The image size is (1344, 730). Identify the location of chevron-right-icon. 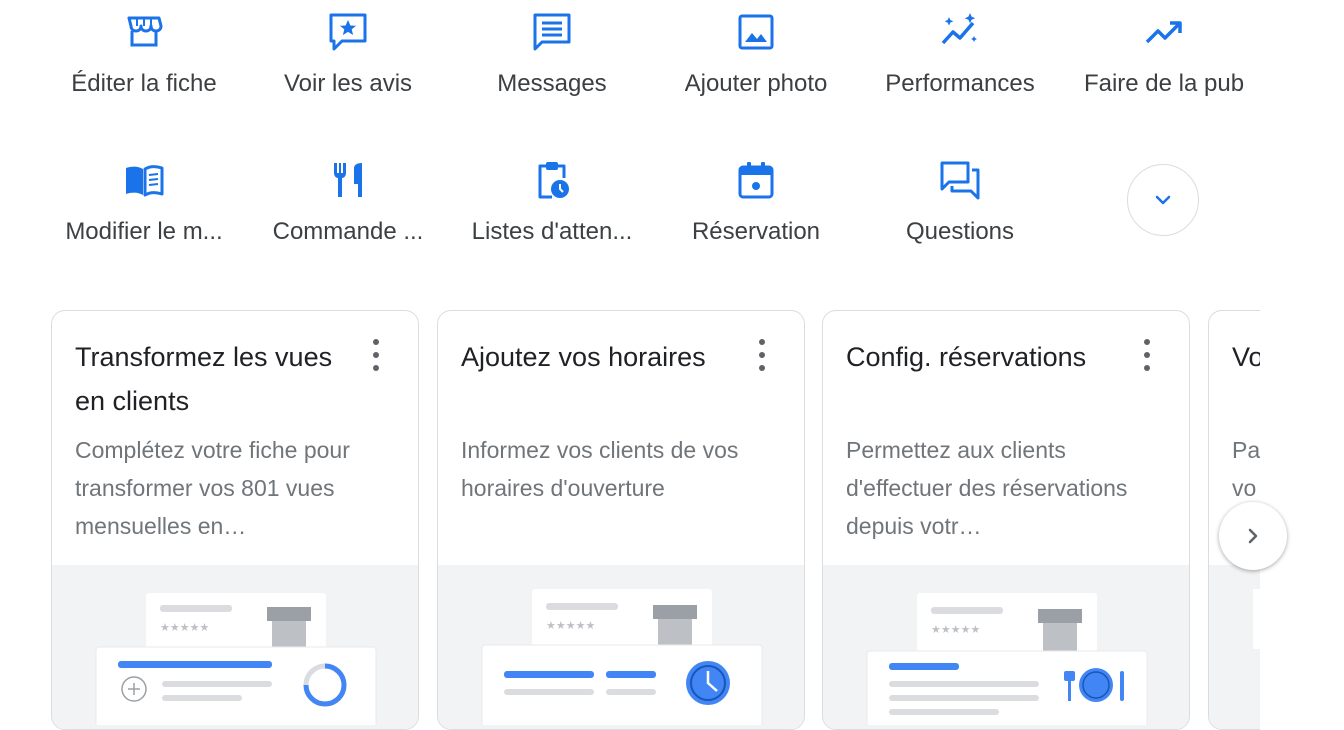
(1253, 536).